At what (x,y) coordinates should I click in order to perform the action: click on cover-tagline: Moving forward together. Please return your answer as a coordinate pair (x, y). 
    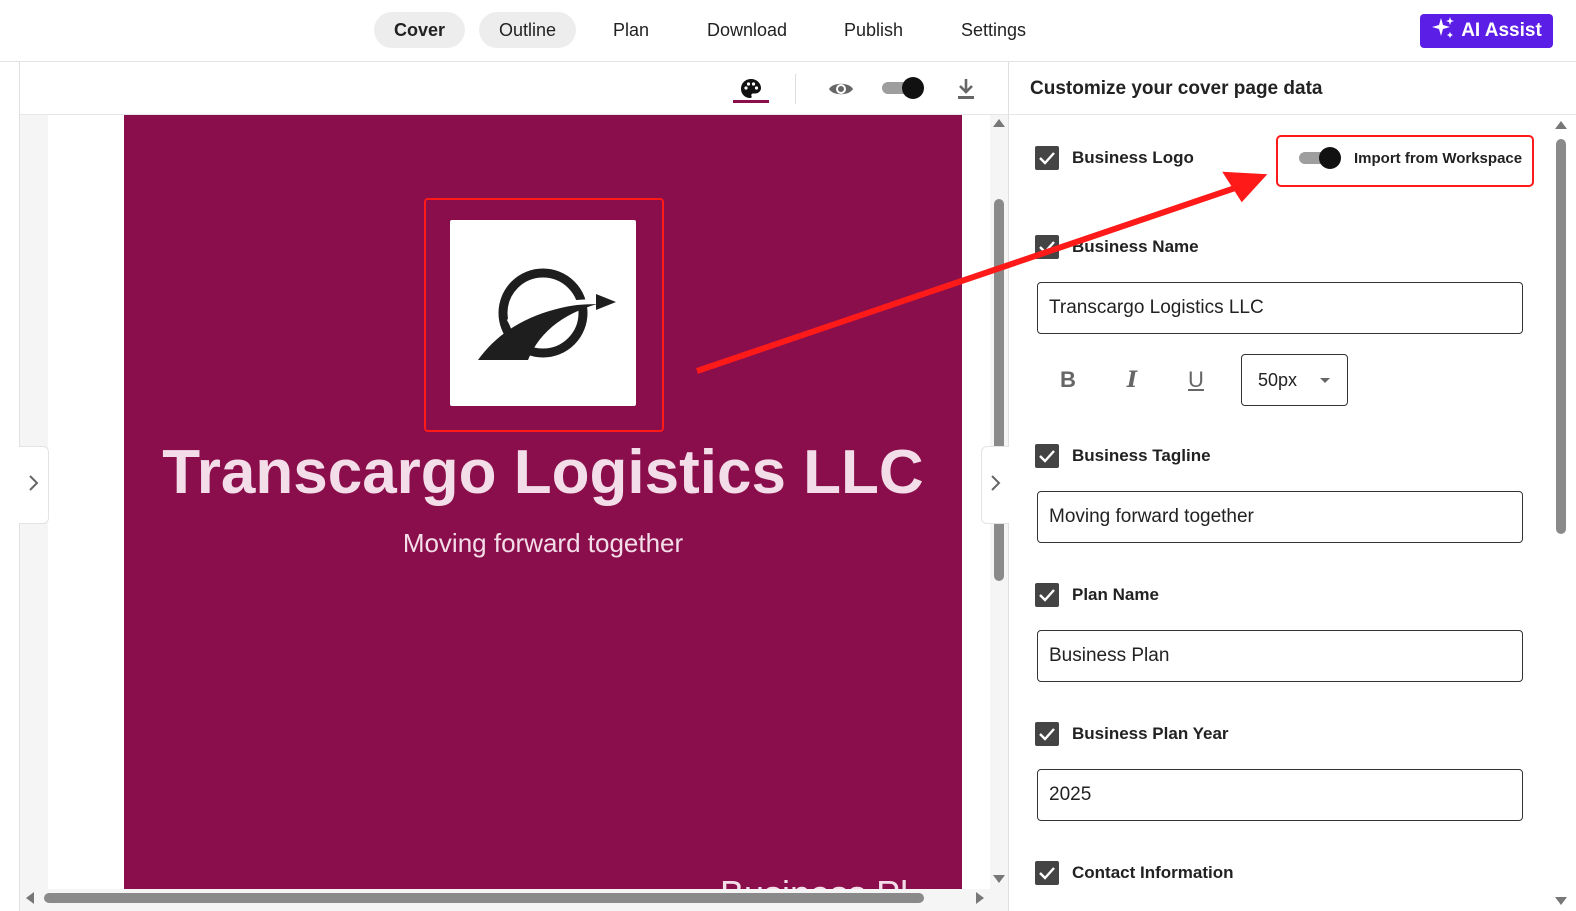
    Looking at the image, I should click on (543, 543).